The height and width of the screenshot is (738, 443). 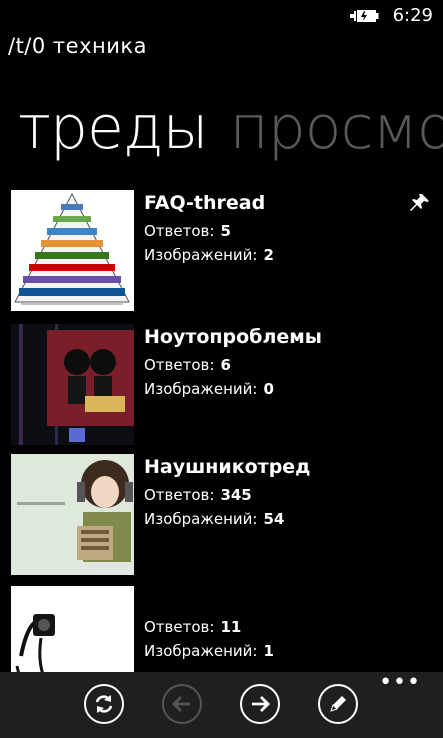 What do you see at coordinates (221, 705) in the screenshot?
I see `app-bar: •••` at bounding box center [221, 705].